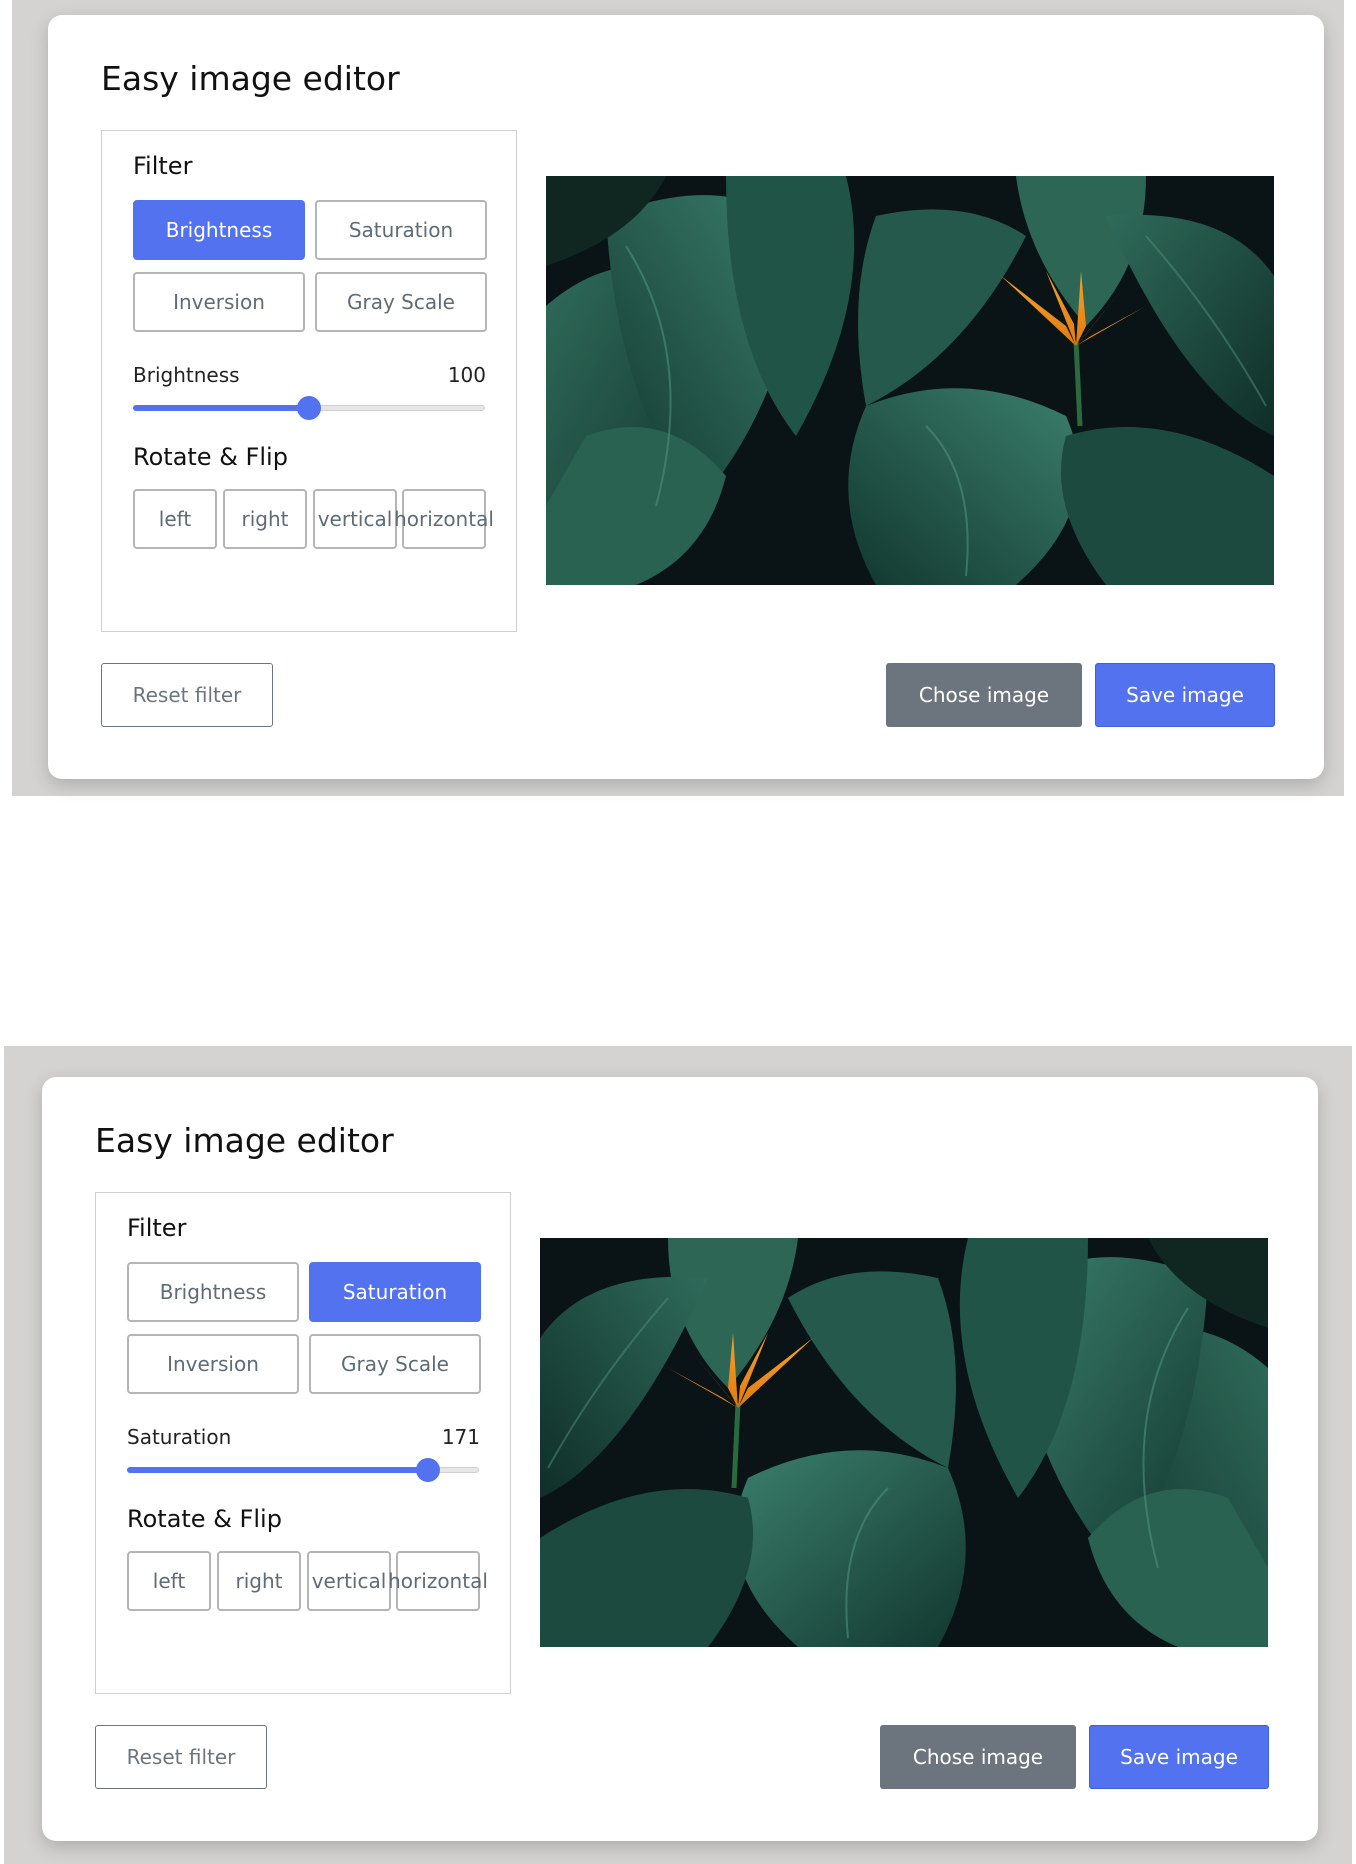  I want to click on slider-label: Brightness, so click(186, 375).